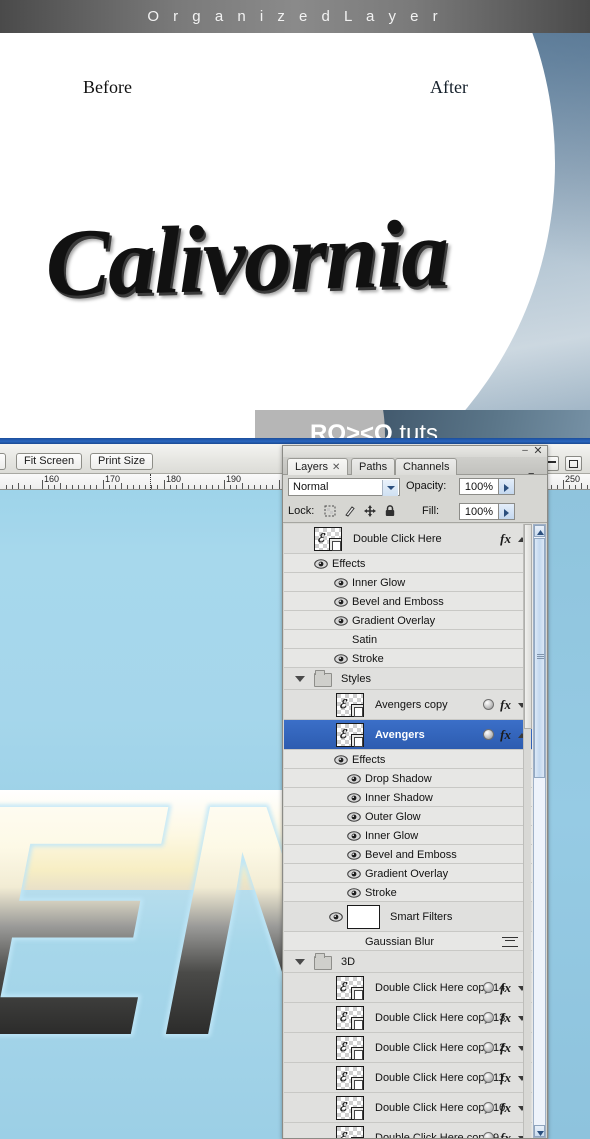 Image resolution: width=590 pixels, height=1139 pixels. What do you see at coordinates (539, 831) in the screenshot?
I see `layers-scrollbar` at bounding box center [539, 831].